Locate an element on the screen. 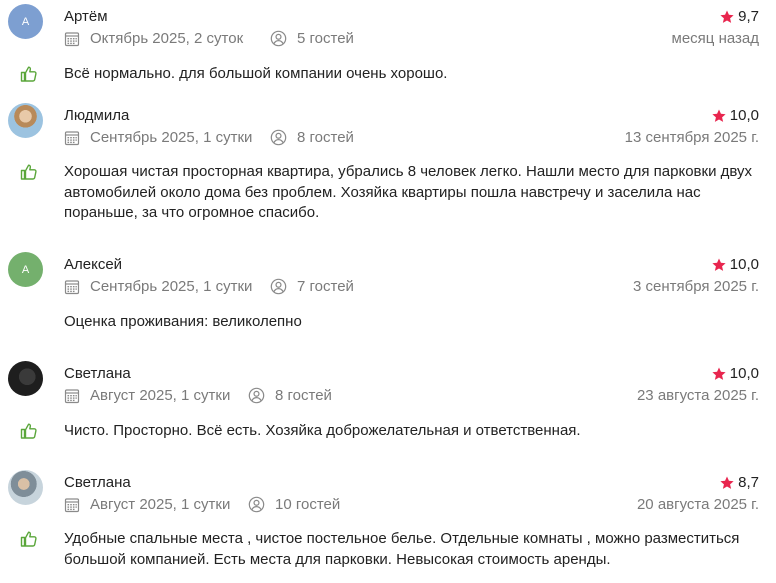 This screenshot has width=776, height=583. rating-value: 9,7 is located at coordinates (748, 16).